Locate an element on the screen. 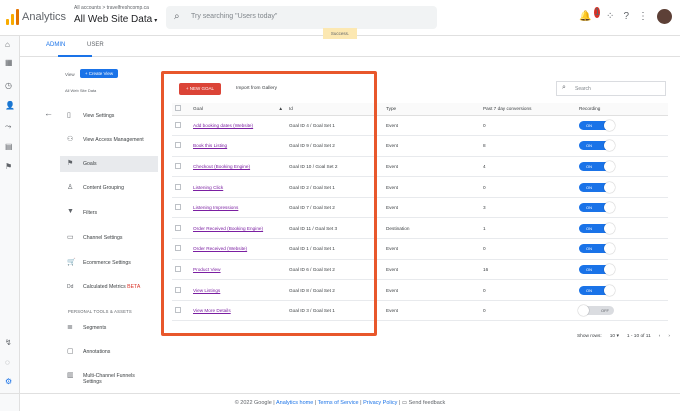 This screenshot has width=680, height=411. apps-grid-icon: ⁘ is located at coordinates (610, 16).